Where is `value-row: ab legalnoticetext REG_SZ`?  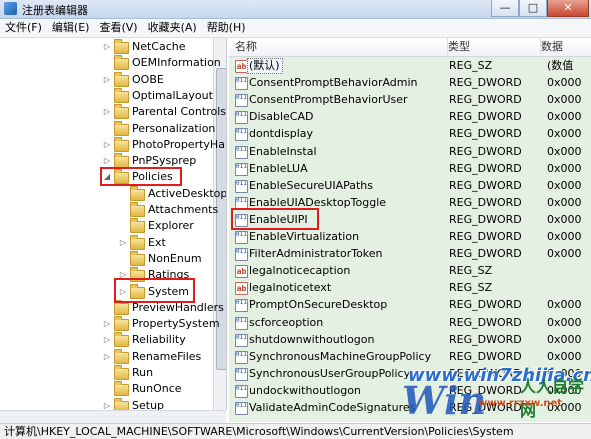
value-row: ab legalnoticetext REG_SZ is located at coordinates (410, 287).